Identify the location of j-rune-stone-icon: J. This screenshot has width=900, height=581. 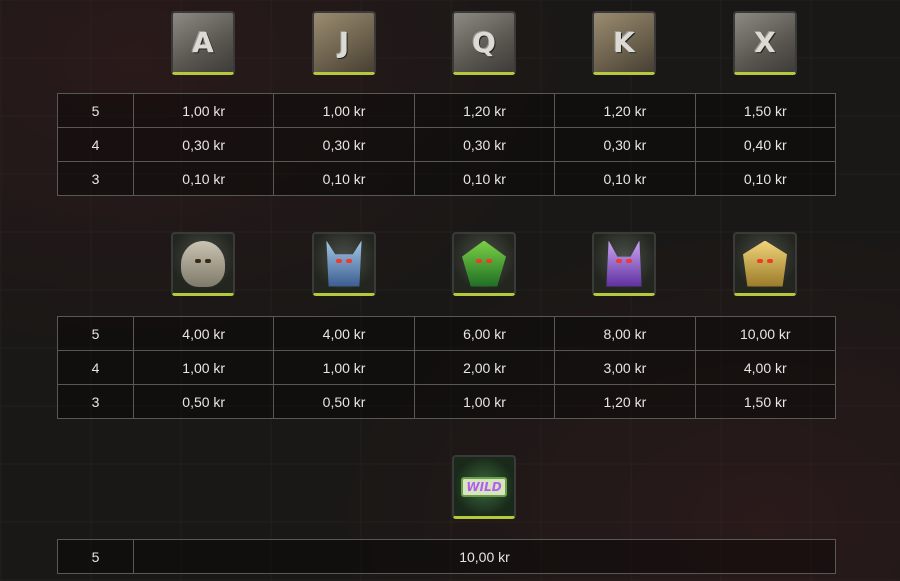
(344, 43).